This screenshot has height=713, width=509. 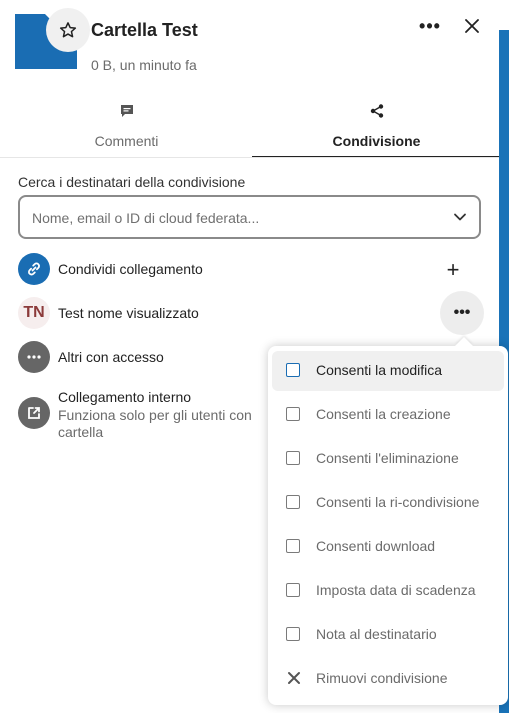 I want to click on menu-item-label: Rimuovi condivisione, so click(x=382, y=678).